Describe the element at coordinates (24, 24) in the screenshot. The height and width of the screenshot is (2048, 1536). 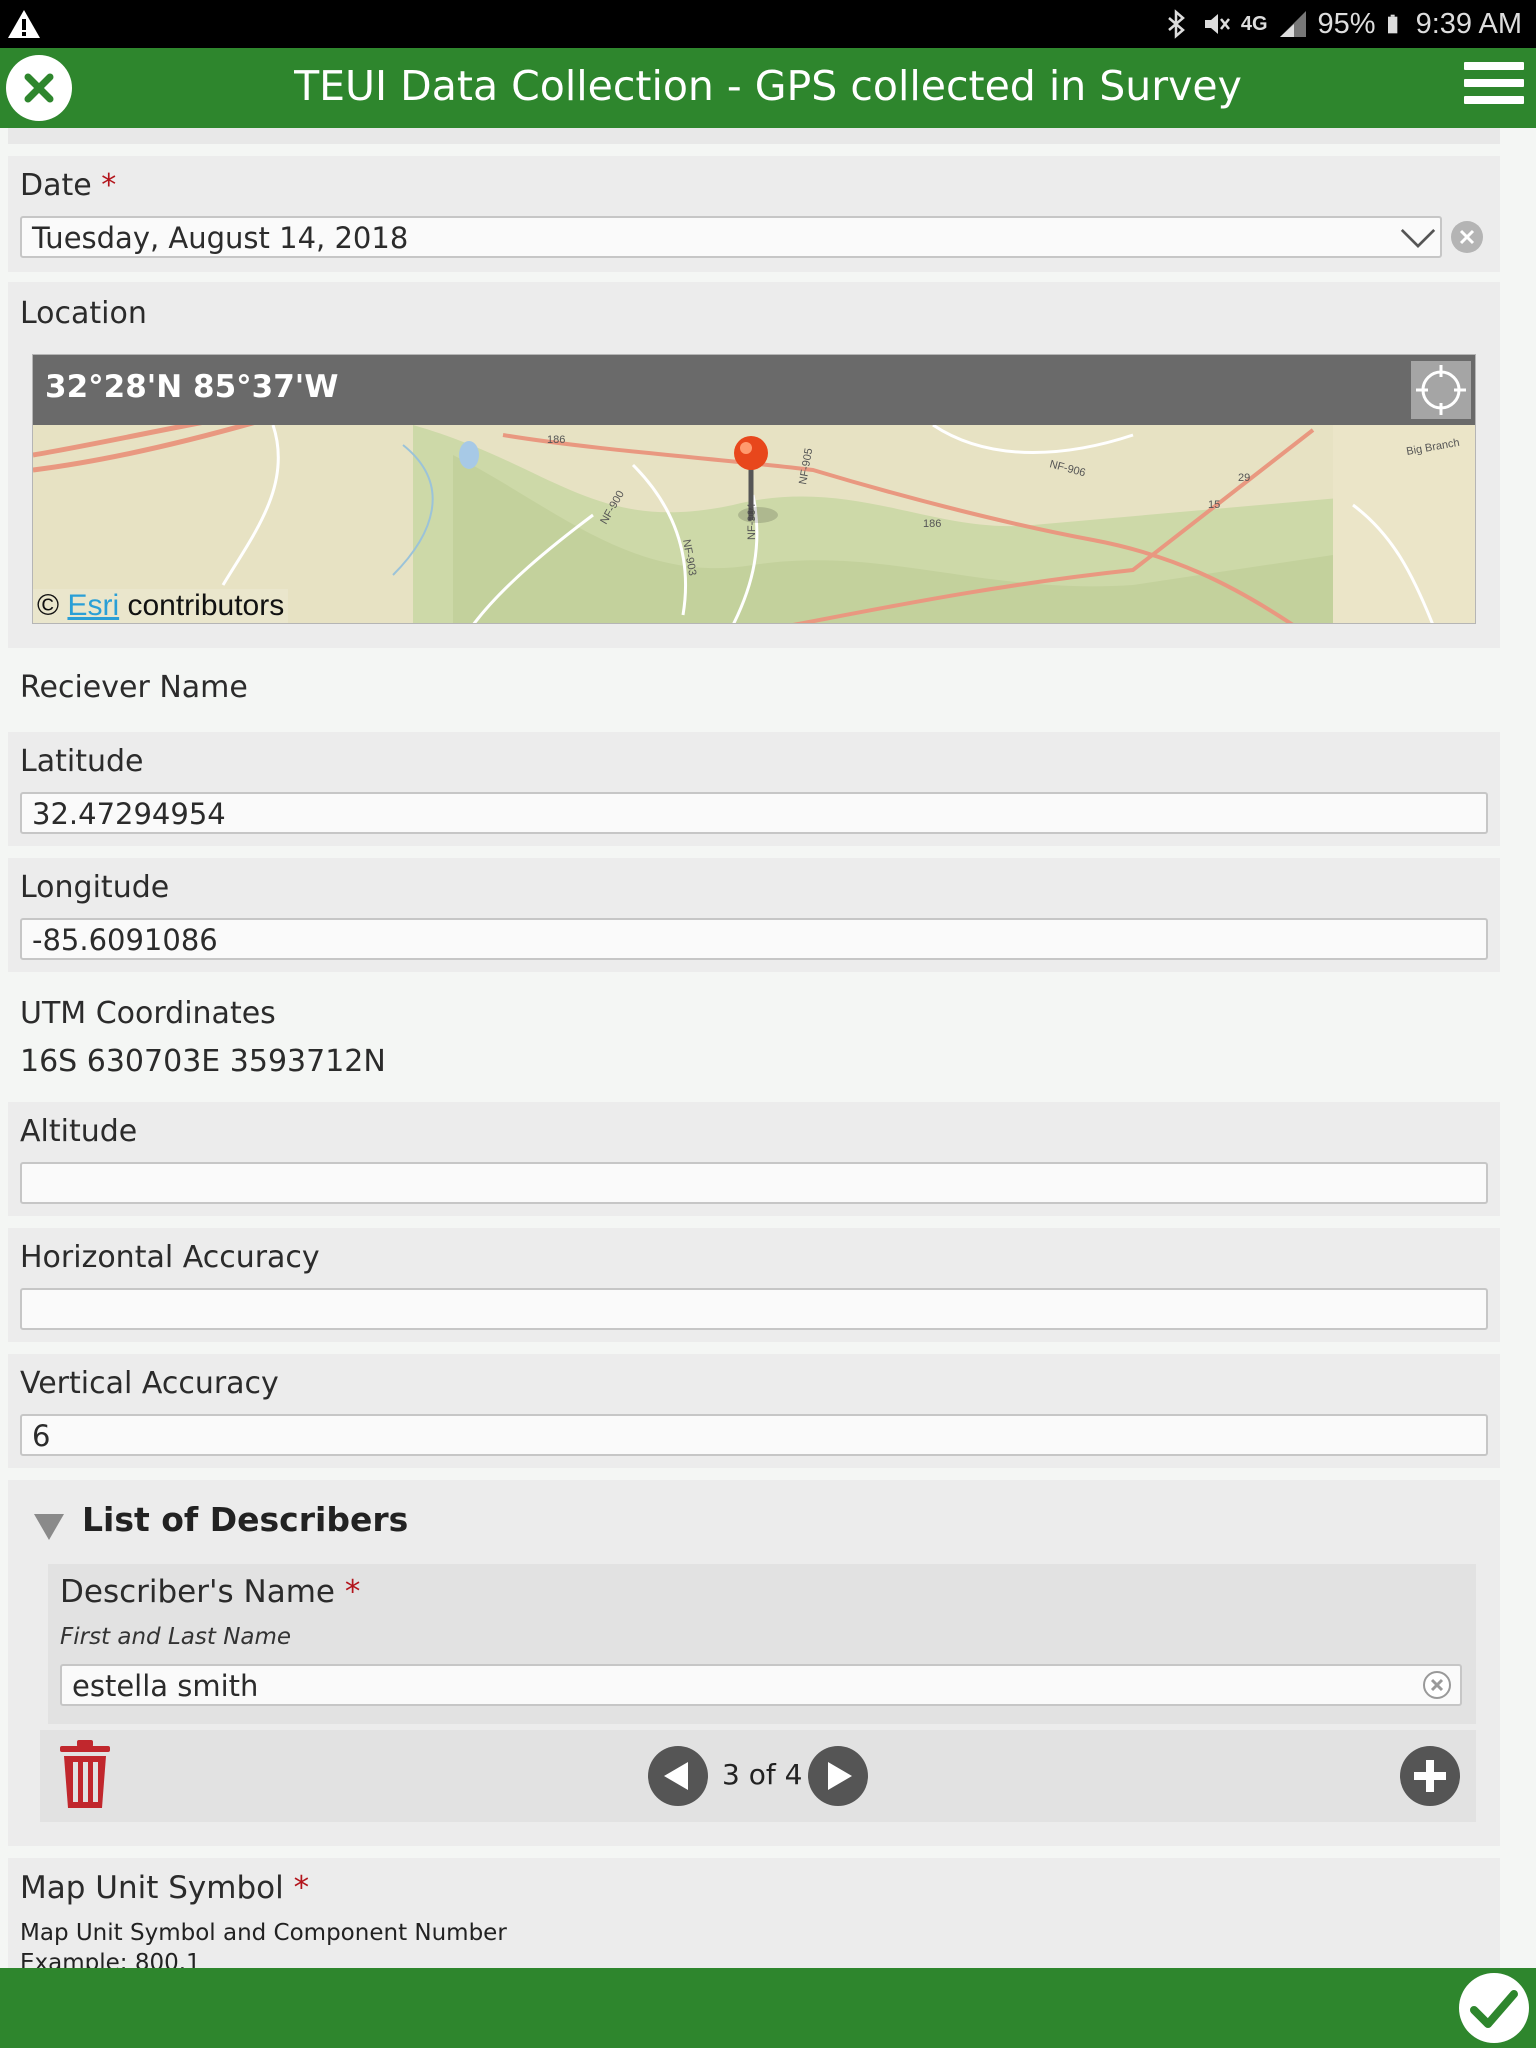
I see `warning-icon` at that location.